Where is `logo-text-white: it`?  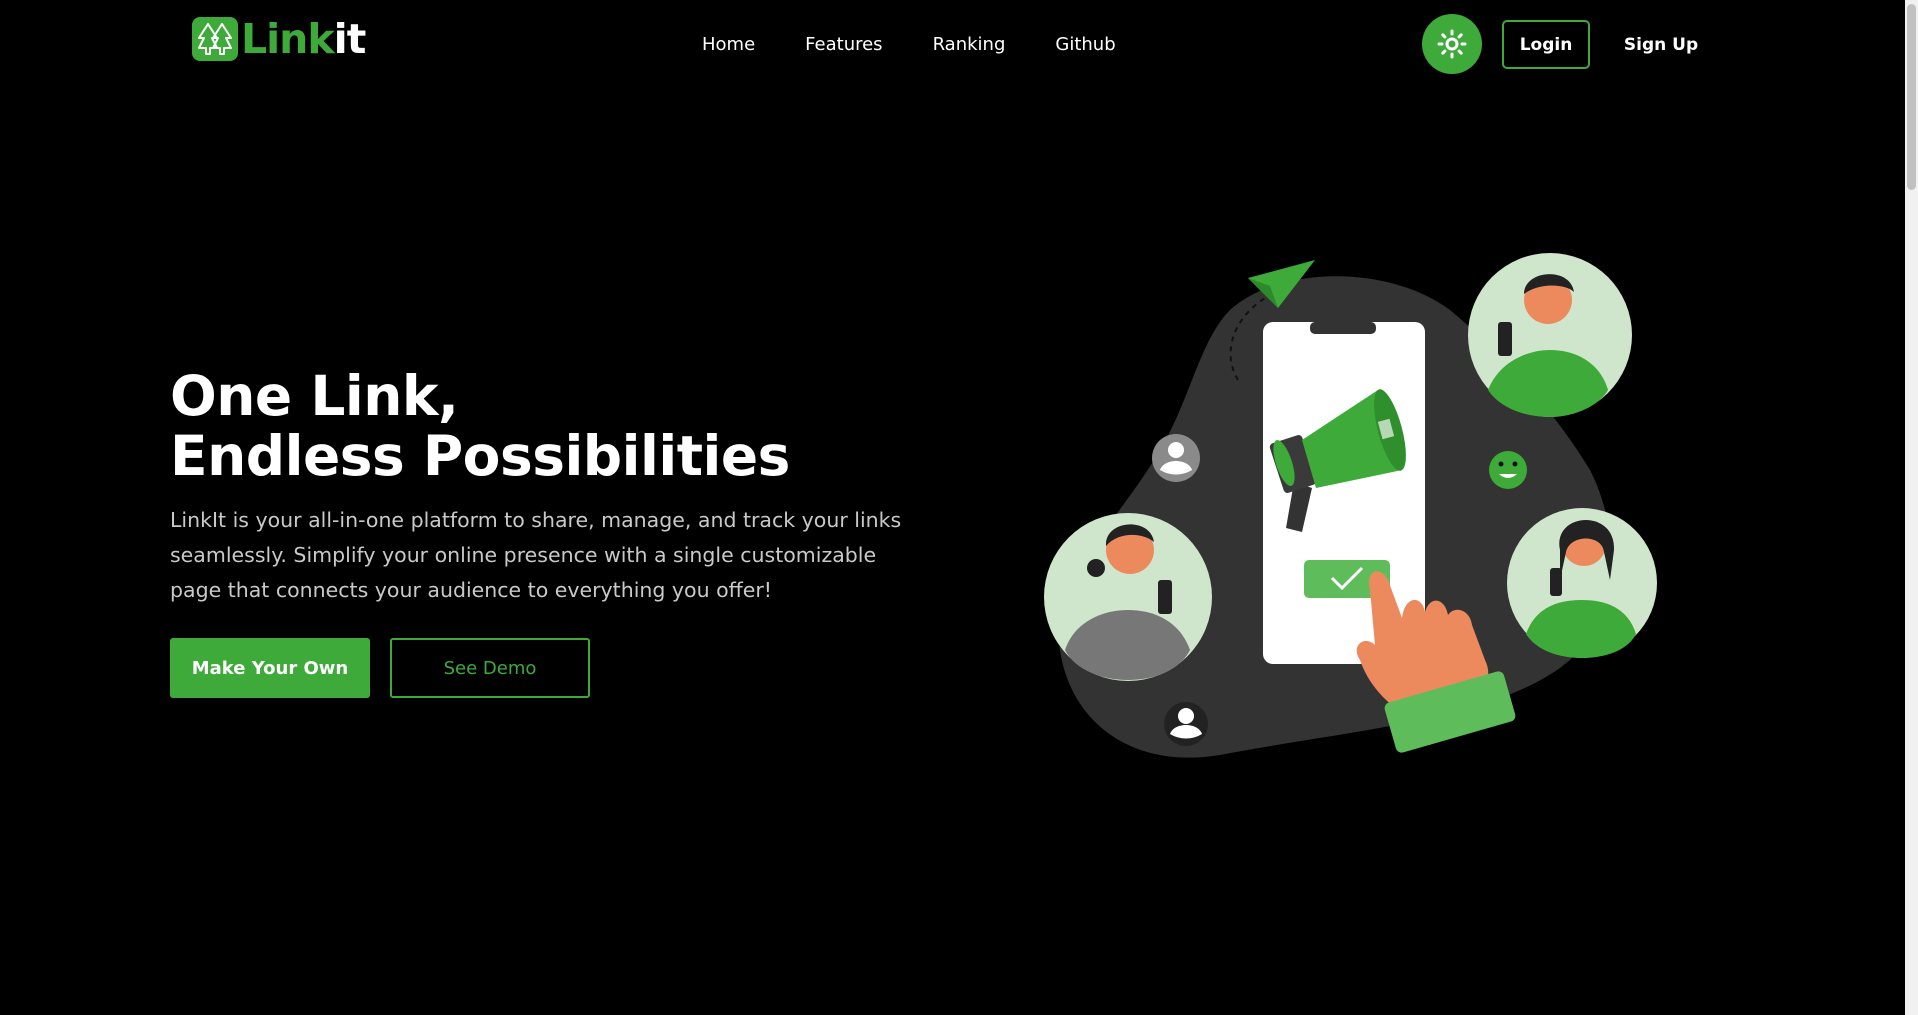
logo-text-white: it is located at coordinates (350, 38).